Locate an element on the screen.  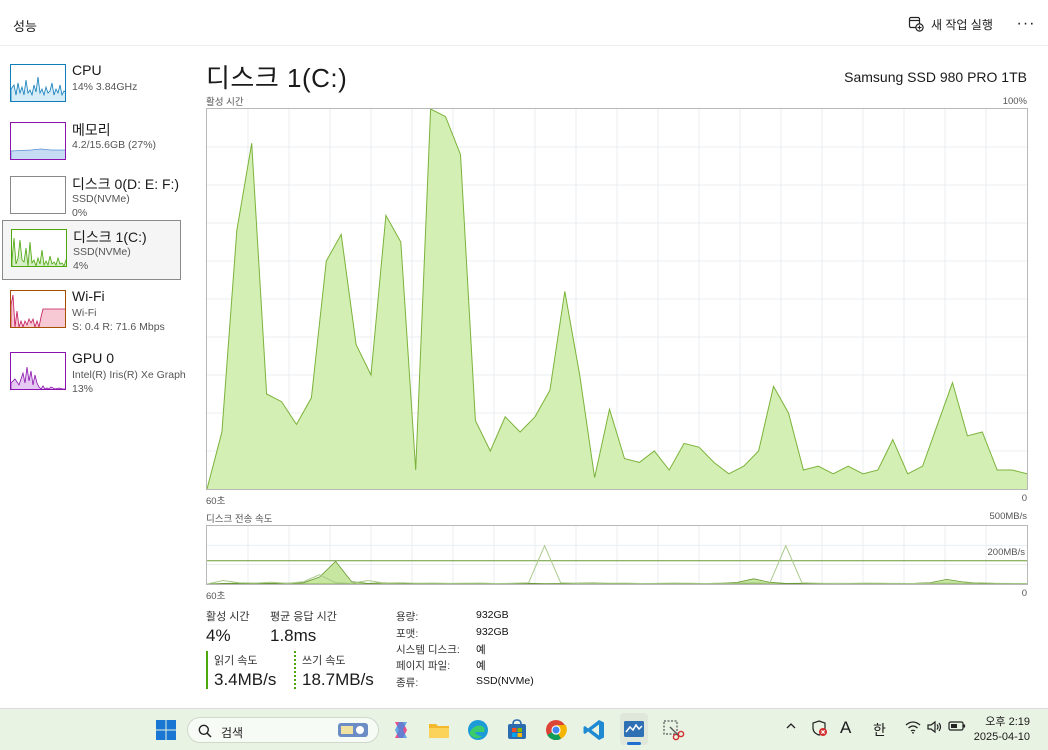
edge-icon is located at coordinates (478, 730).